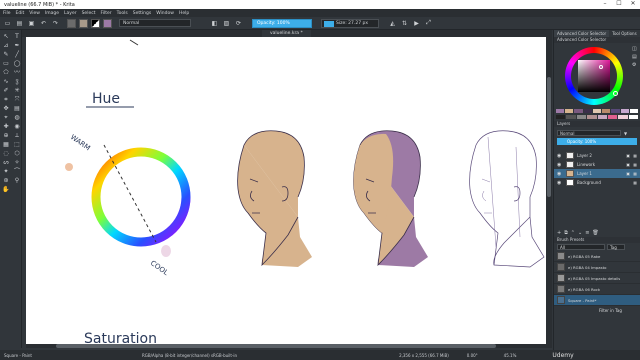 The width and height of the screenshot is (640, 360). I want to click on polygon-select-icon: ⬡, so click(17, 153).